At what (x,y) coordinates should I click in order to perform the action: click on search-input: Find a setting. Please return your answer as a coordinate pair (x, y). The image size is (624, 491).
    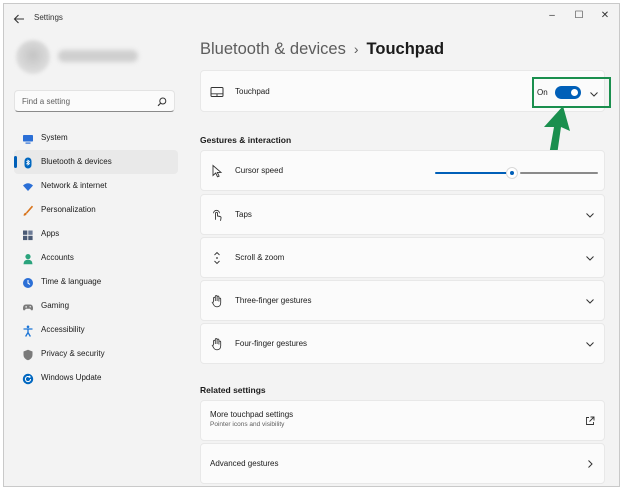
    Looking at the image, I should click on (94, 101).